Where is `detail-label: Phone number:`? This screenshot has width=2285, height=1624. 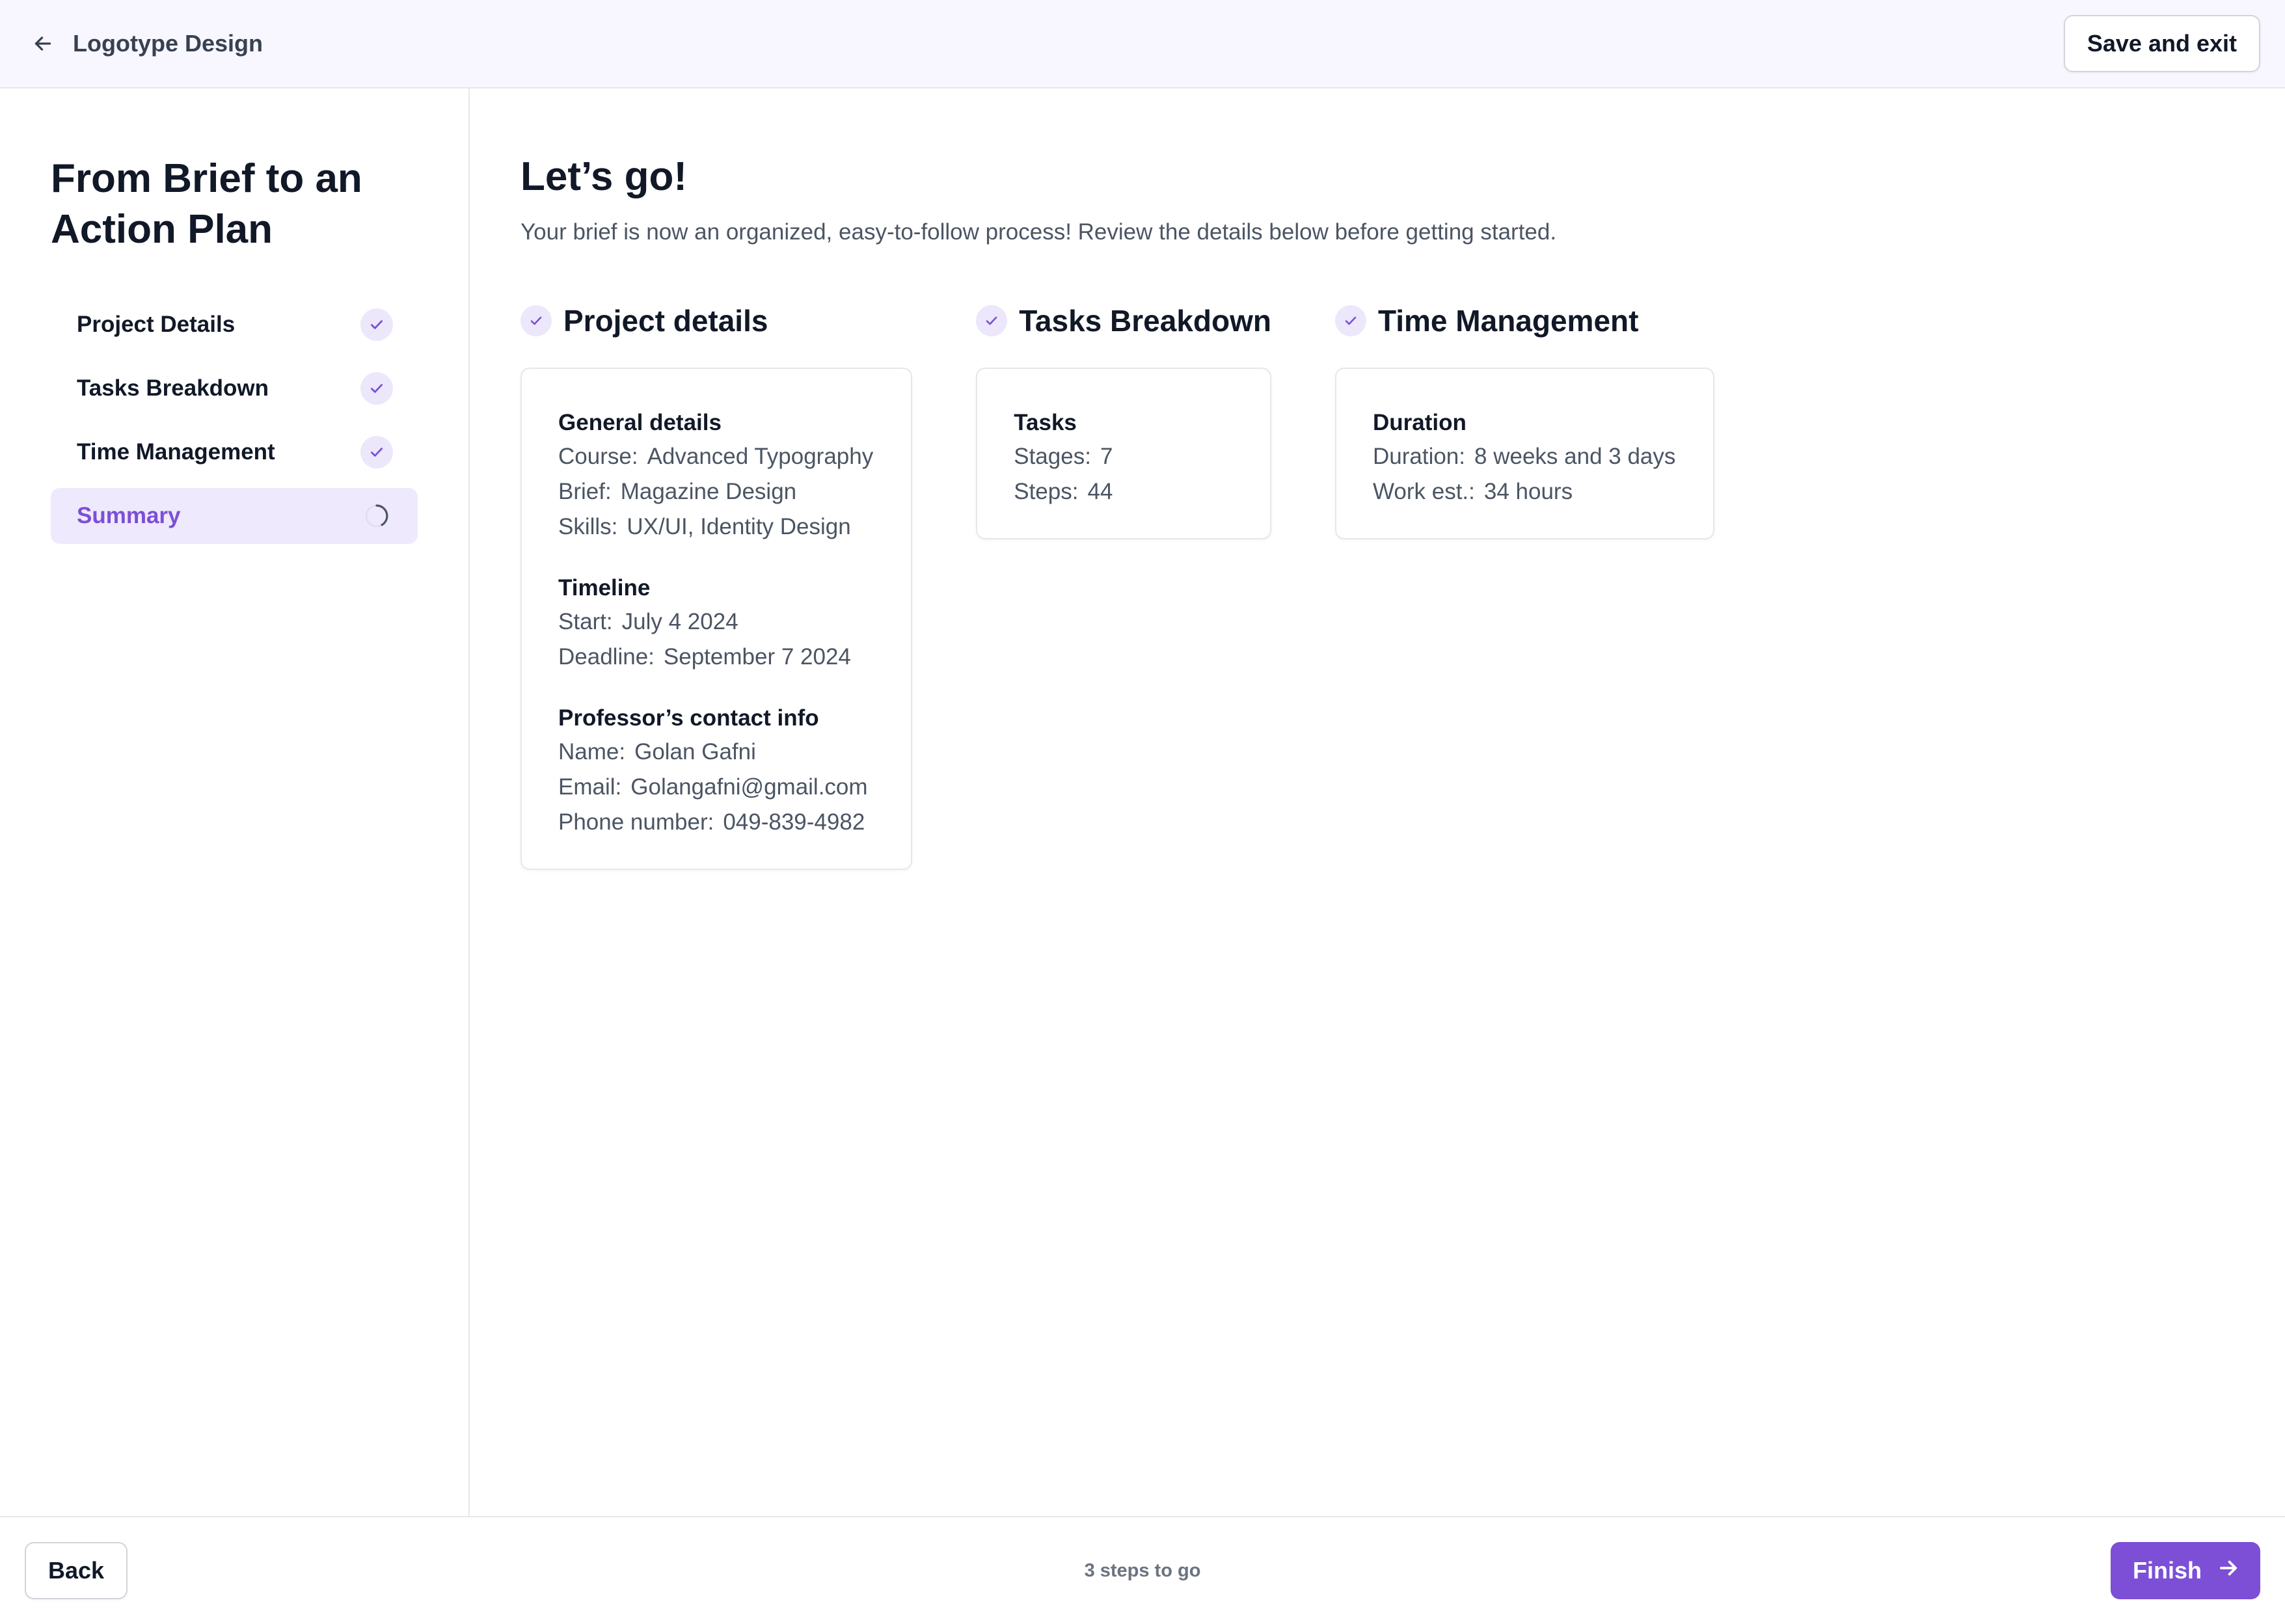 detail-label: Phone number: is located at coordinates (636, 822).